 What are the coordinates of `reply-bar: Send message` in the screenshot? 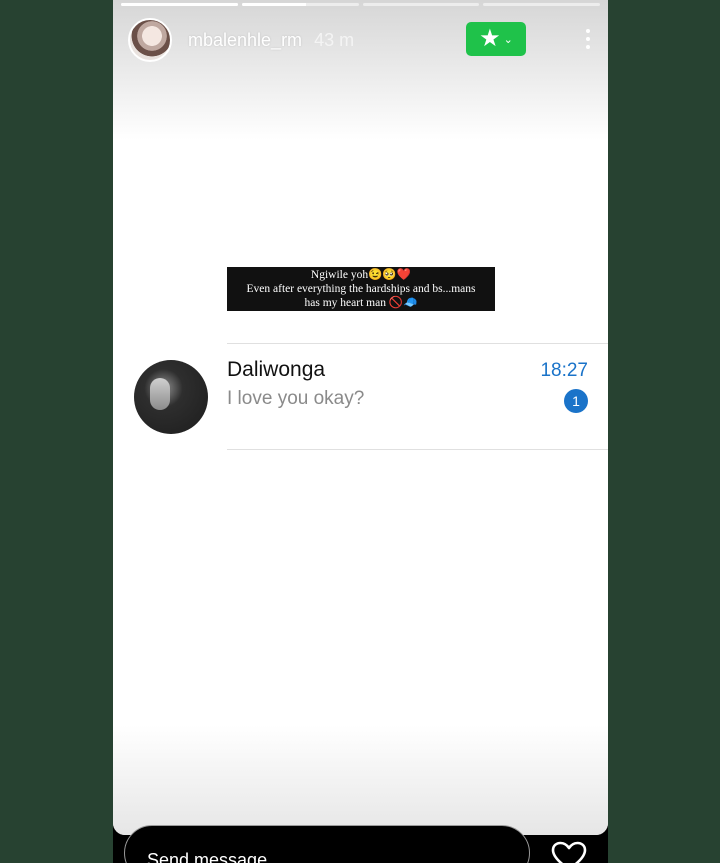 It's located at (360, 844).